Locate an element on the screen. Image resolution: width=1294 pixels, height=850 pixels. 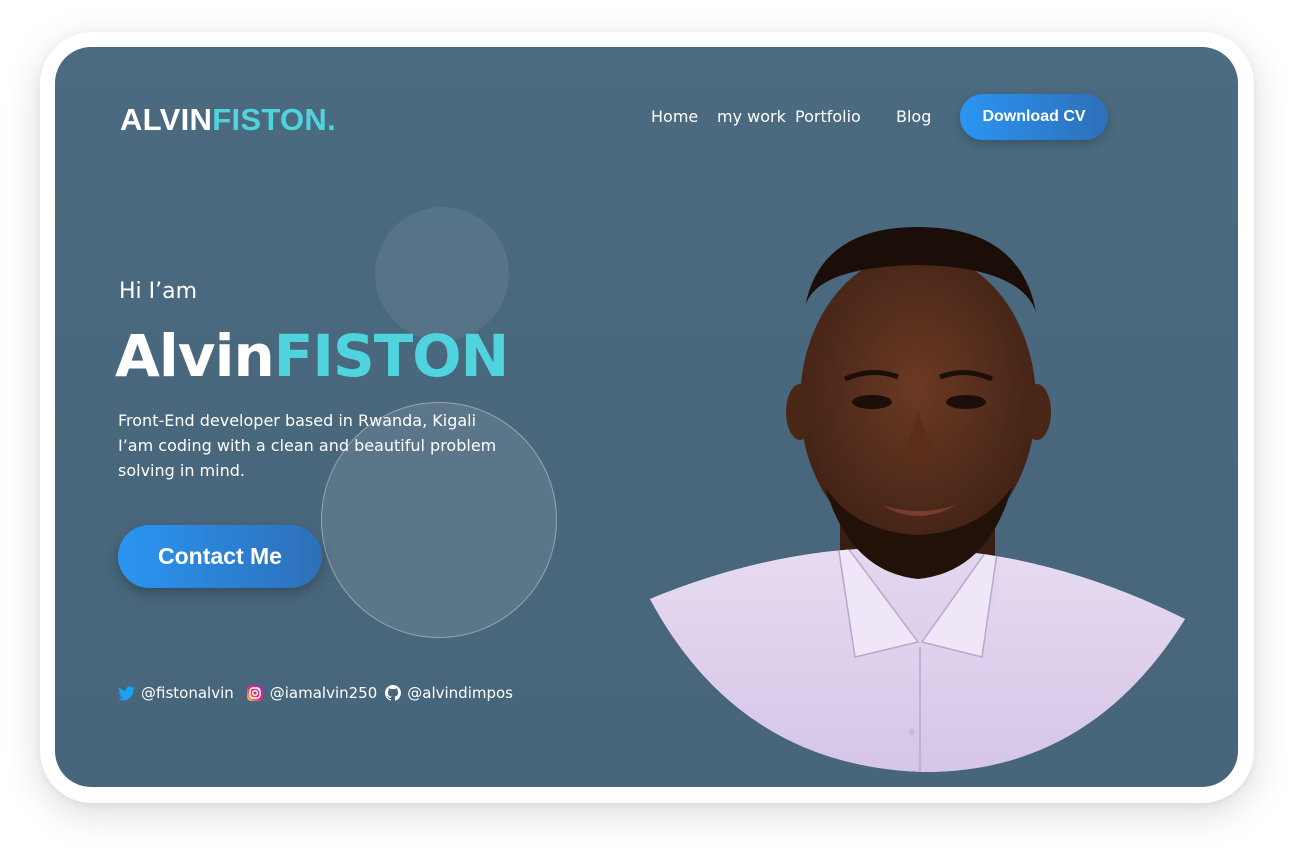
github-icon is located at coordinates (393, 693).